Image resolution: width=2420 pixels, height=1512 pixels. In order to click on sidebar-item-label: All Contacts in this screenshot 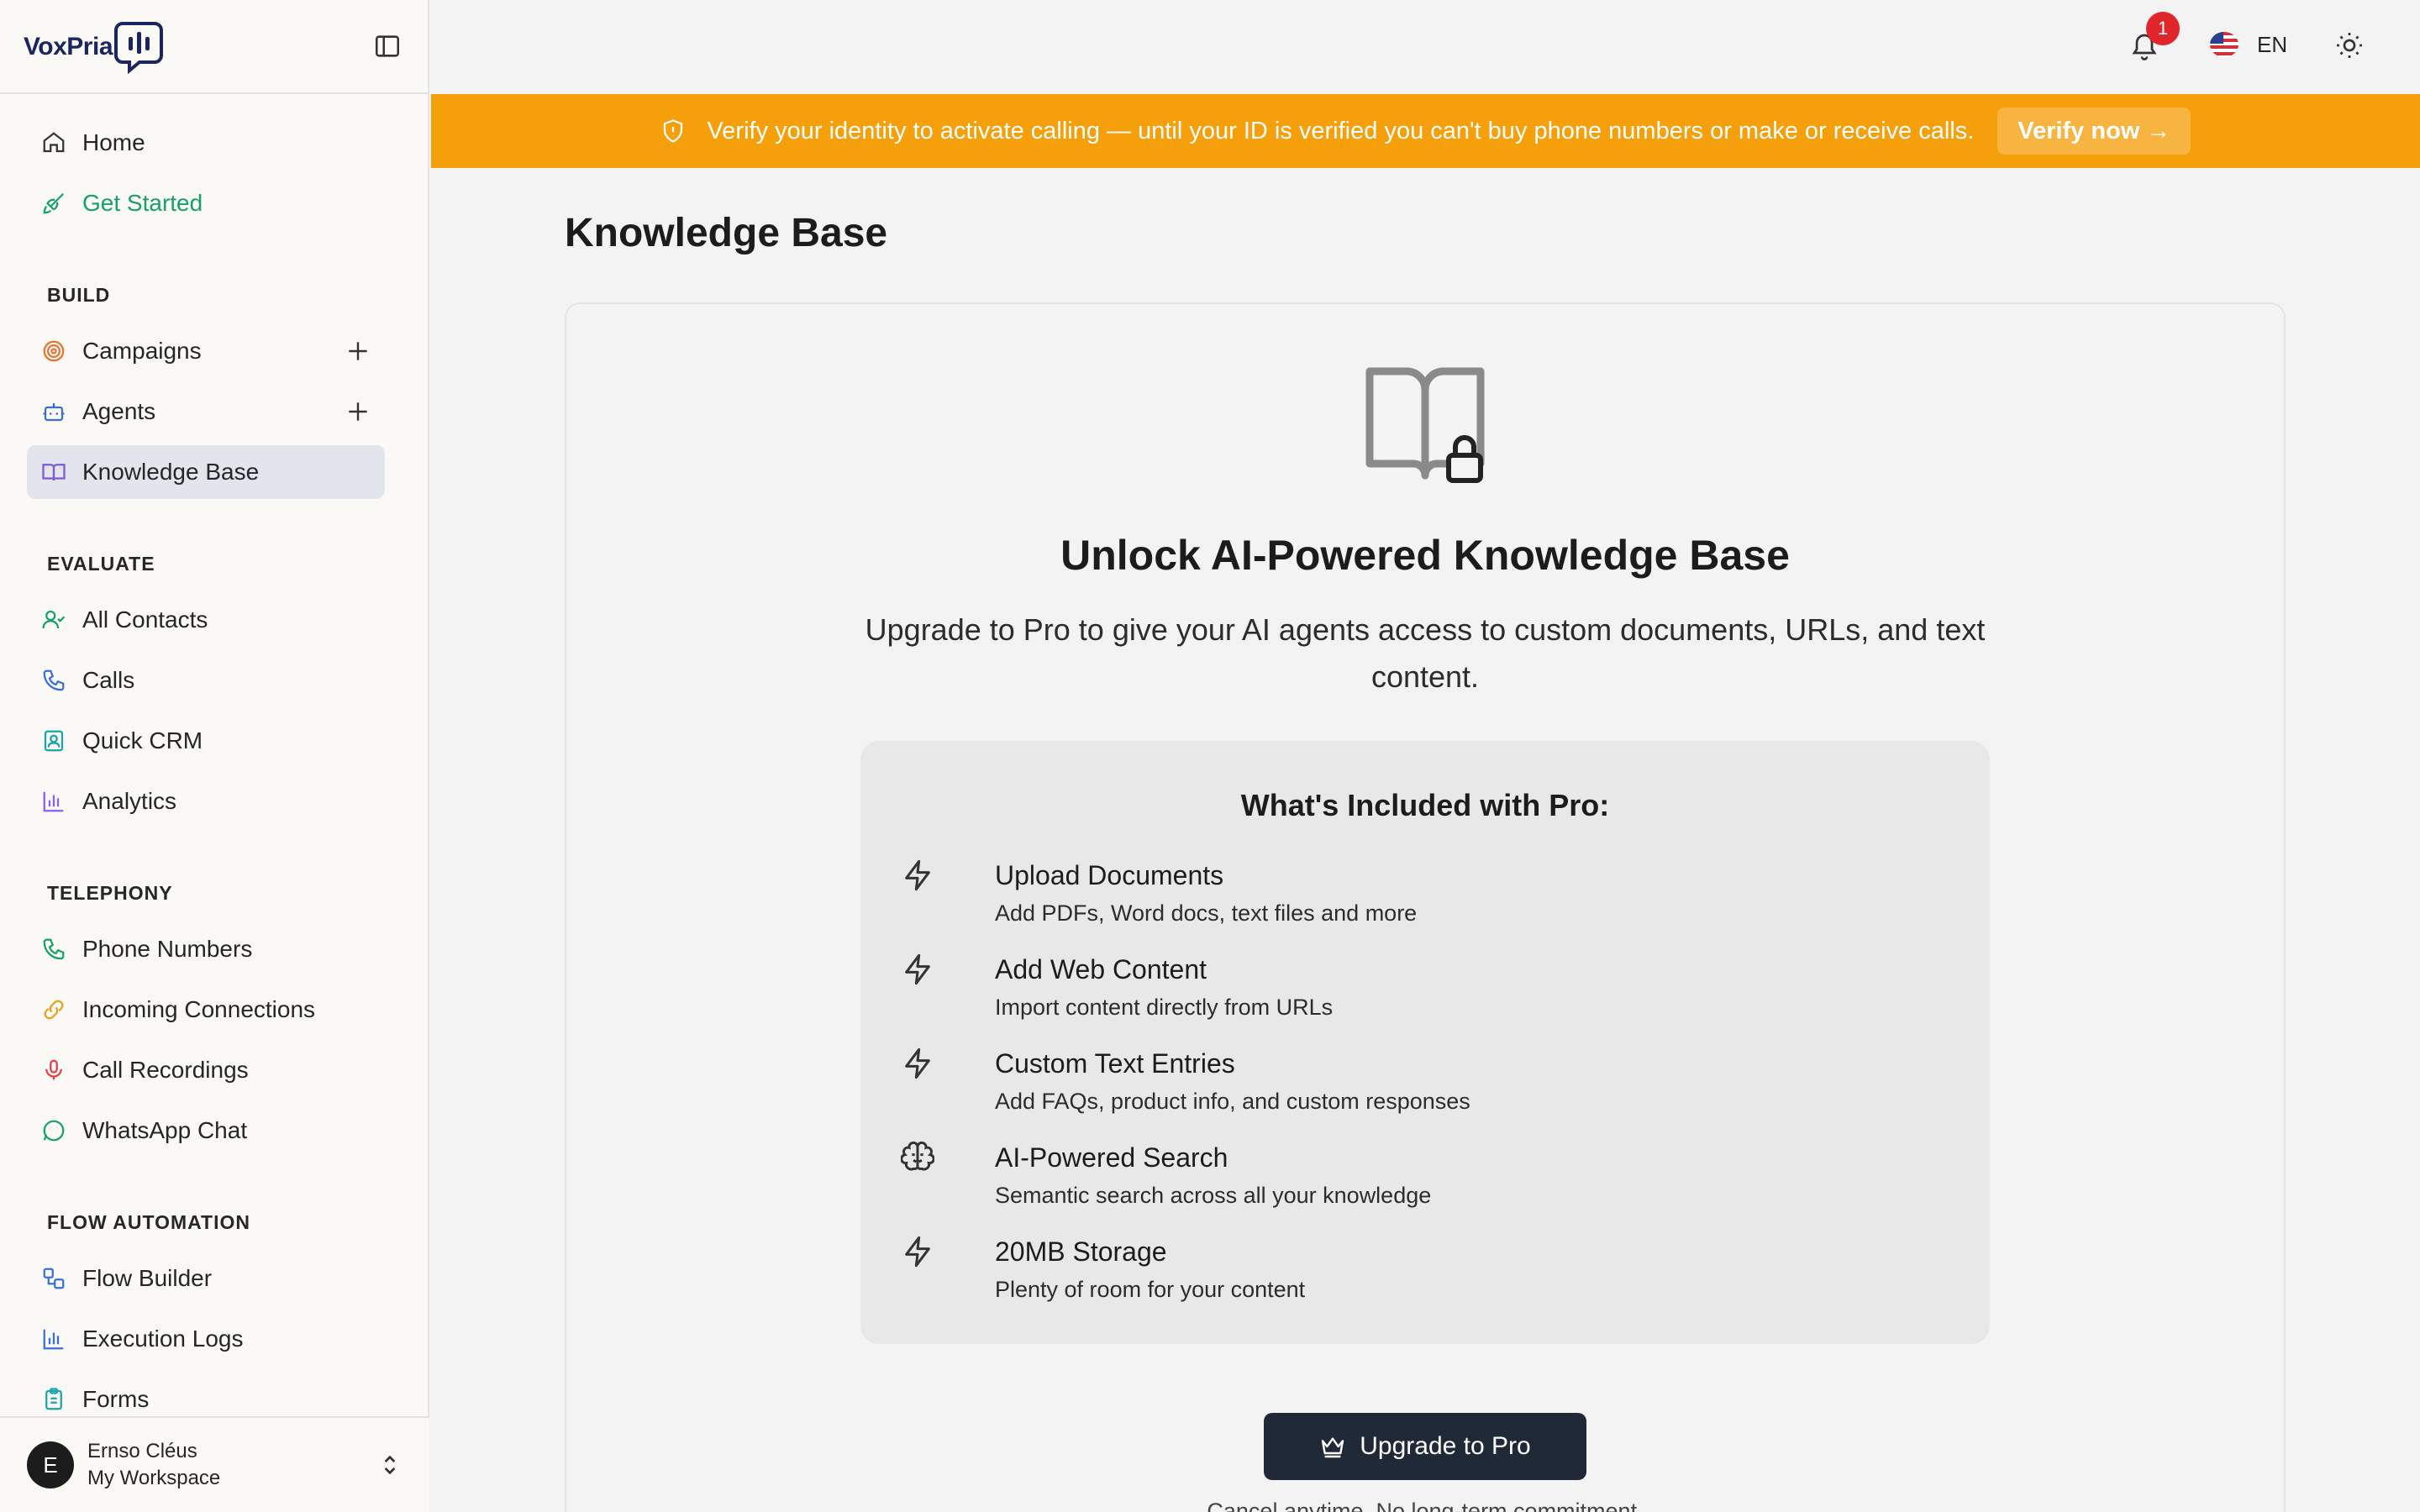, I will do `click(145, 619)`.